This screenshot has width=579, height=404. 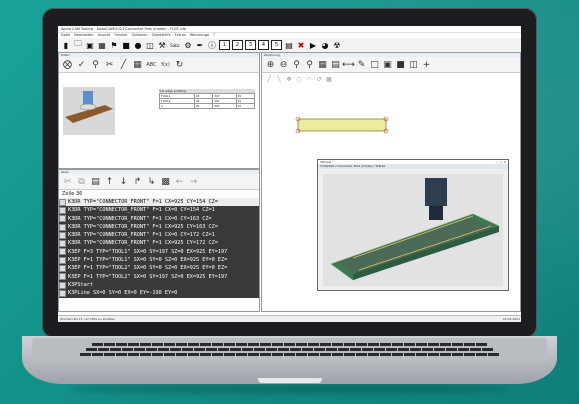 I want to click on grid-tool-icon: ▦, so click(x=329, y=79).